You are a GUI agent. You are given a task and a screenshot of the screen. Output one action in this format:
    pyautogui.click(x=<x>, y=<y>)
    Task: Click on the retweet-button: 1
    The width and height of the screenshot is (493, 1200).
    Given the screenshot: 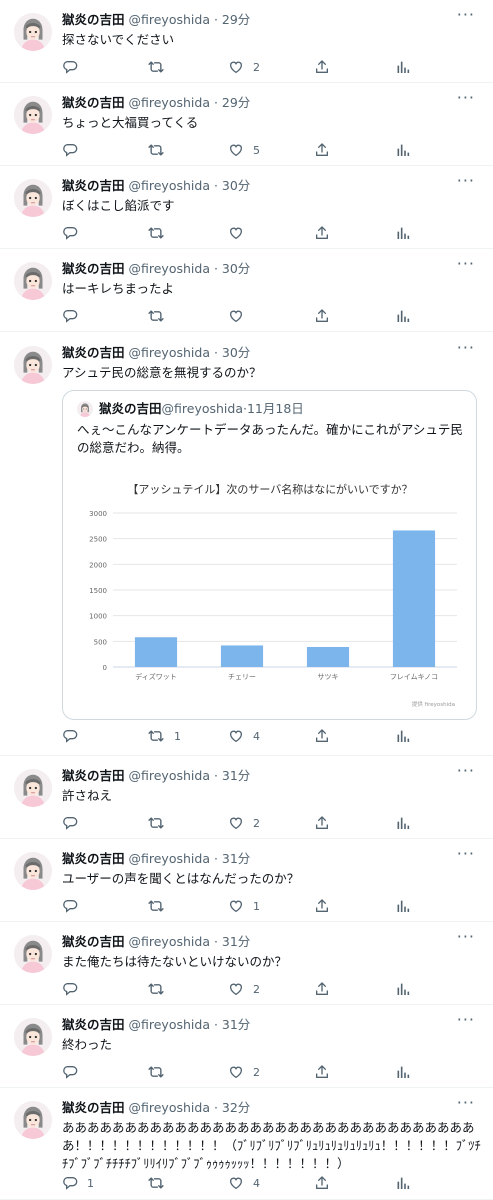 What is the action you would take?
    pyautogui.click(x=164, y=736)
    